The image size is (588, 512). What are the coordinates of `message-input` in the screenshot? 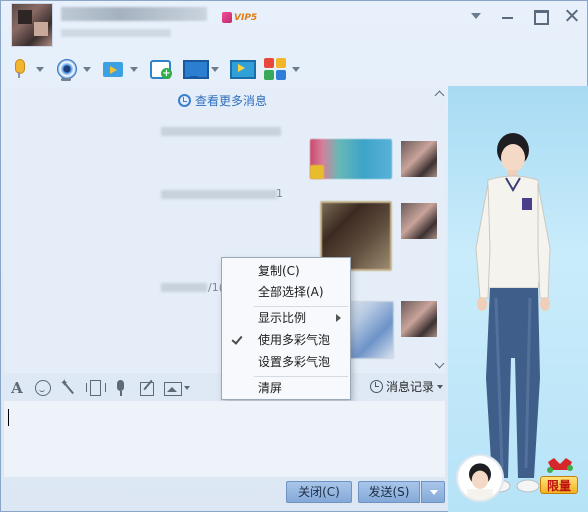 It's located at (224, 439).